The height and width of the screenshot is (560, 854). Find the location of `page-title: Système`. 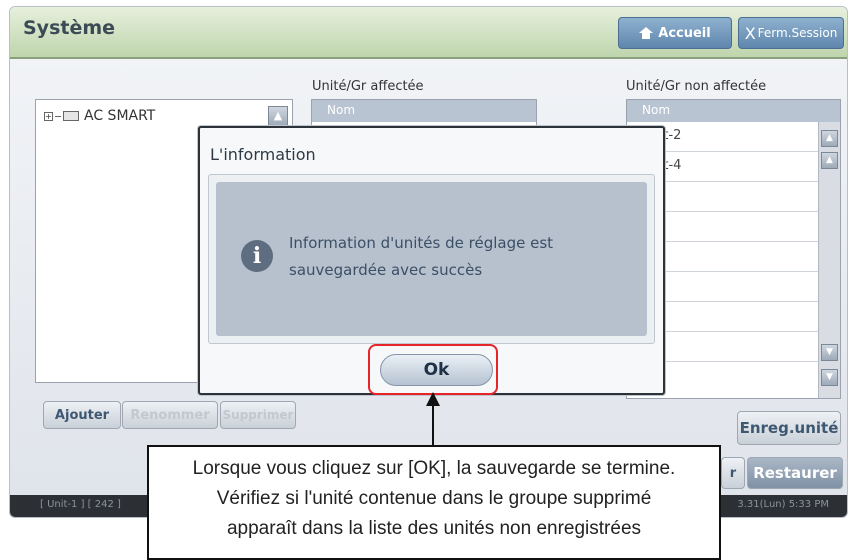

page-title: Système is located at coordinates (69, 28).